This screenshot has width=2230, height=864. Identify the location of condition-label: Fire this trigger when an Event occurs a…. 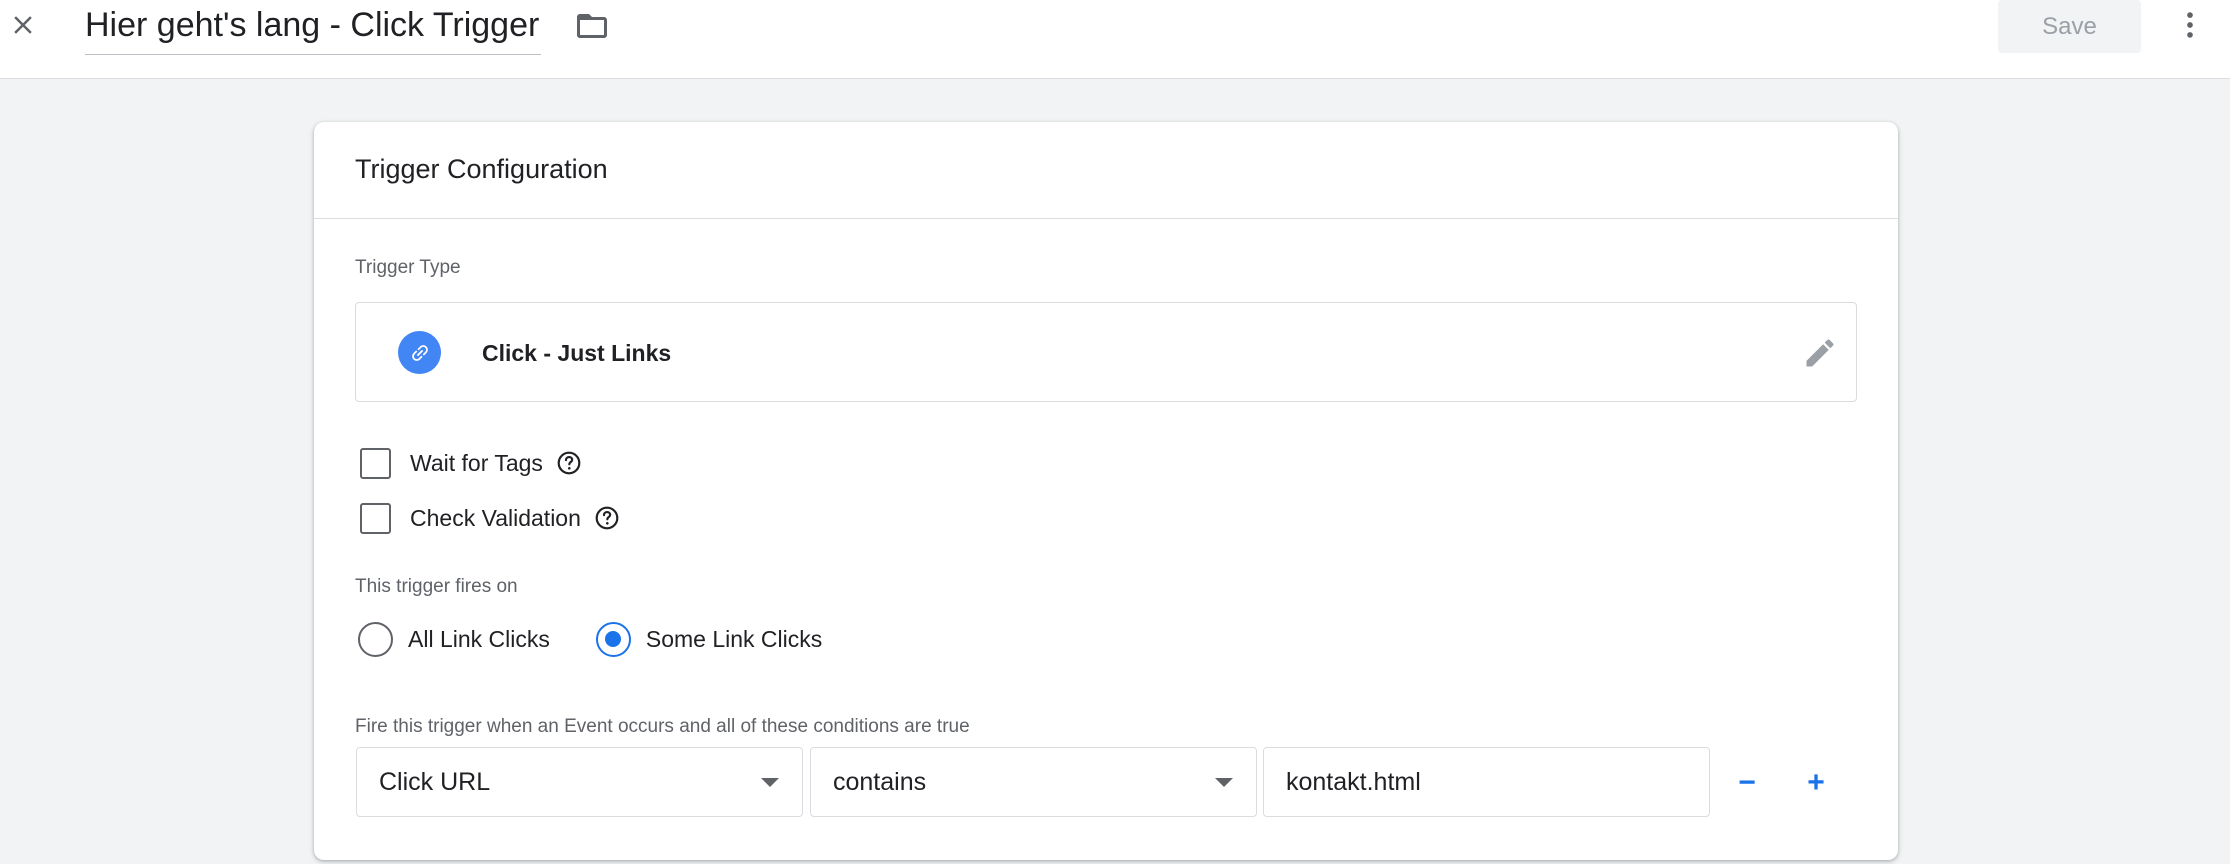
(662, 726).